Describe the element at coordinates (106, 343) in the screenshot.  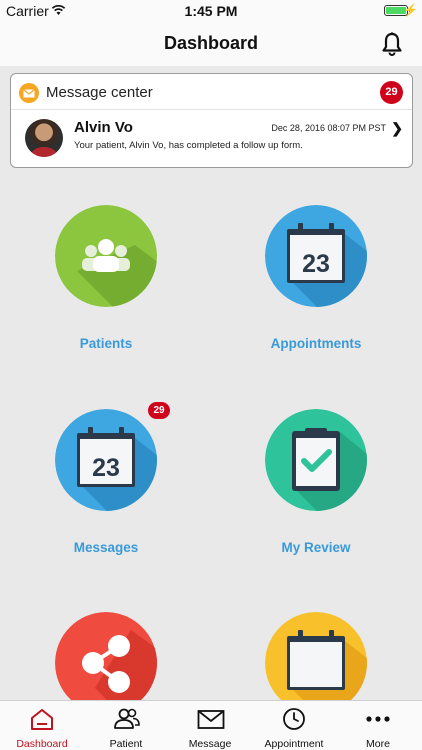
I see `patients-label: Patients` at that location.